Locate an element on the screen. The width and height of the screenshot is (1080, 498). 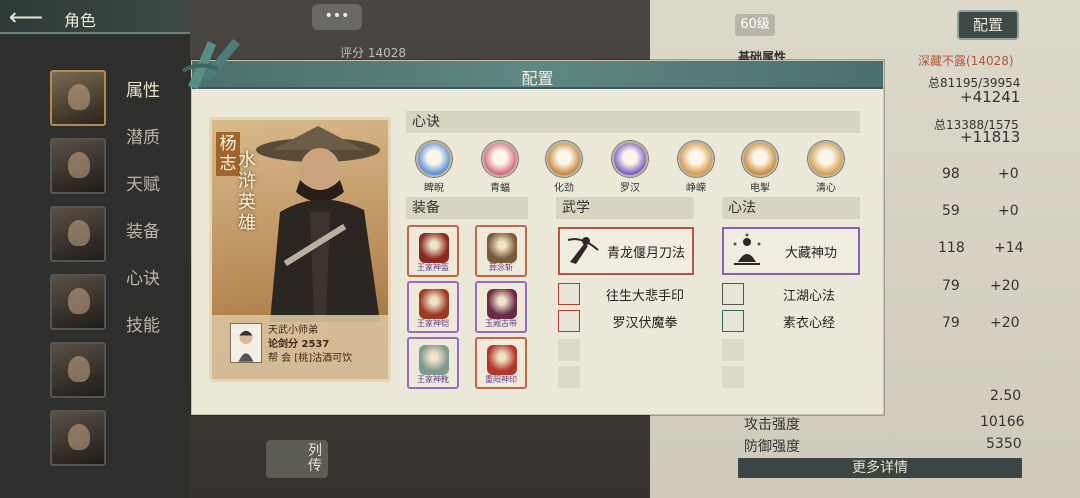
martial-art-name: 罗汉伏魔拳 is located at coordinates (645, 323).